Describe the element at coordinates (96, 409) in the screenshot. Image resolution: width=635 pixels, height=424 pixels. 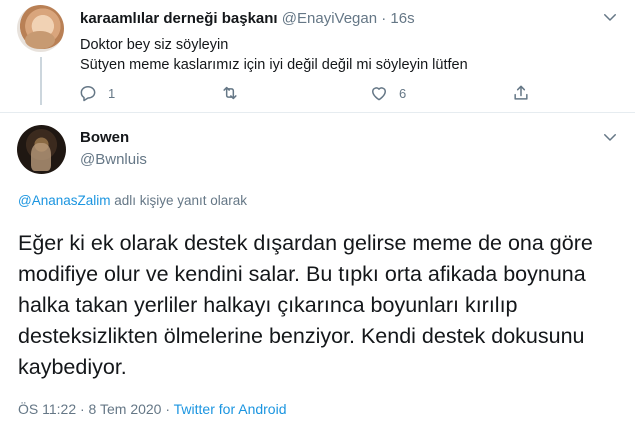
I see `tweet-timestamp: ÖS 11:22 · 8 Tem 2020 ·` at that location.